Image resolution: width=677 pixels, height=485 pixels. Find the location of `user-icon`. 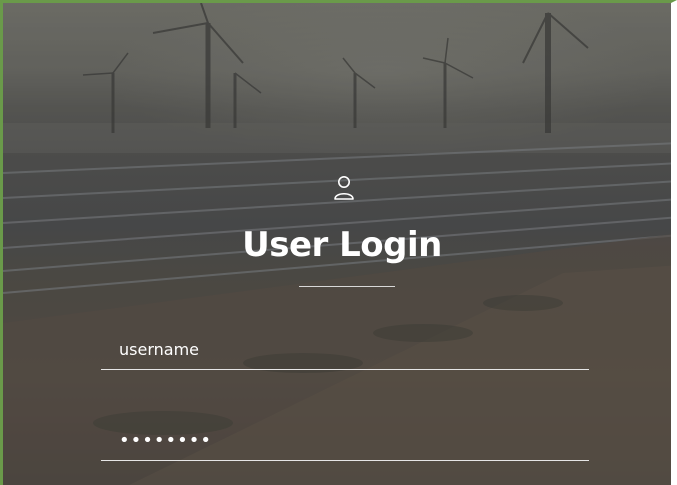

user-icon is located at coordinates (344, 188).